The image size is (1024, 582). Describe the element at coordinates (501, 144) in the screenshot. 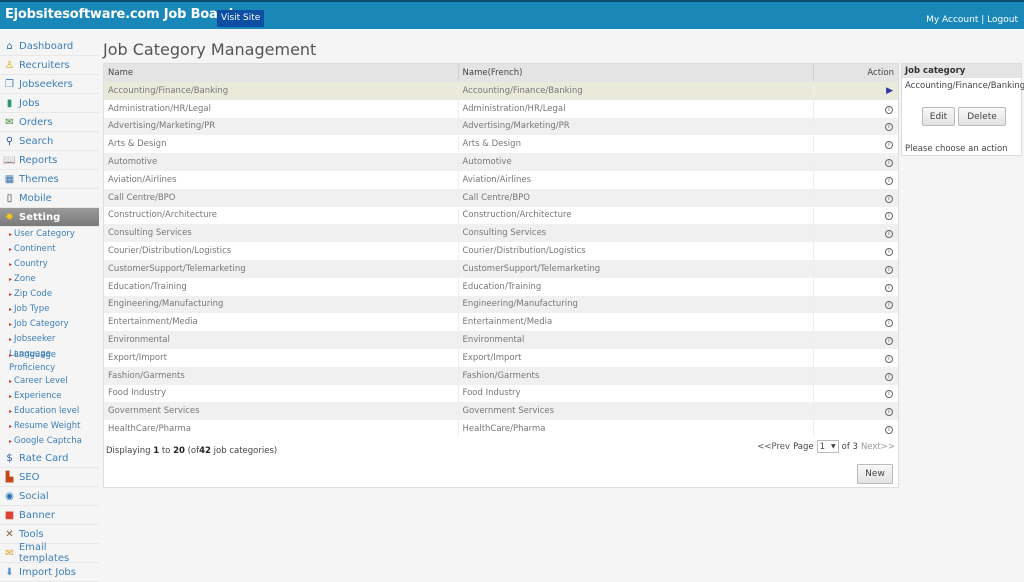

I see `table-row: Arts & Design Arts & Design i` at that location.